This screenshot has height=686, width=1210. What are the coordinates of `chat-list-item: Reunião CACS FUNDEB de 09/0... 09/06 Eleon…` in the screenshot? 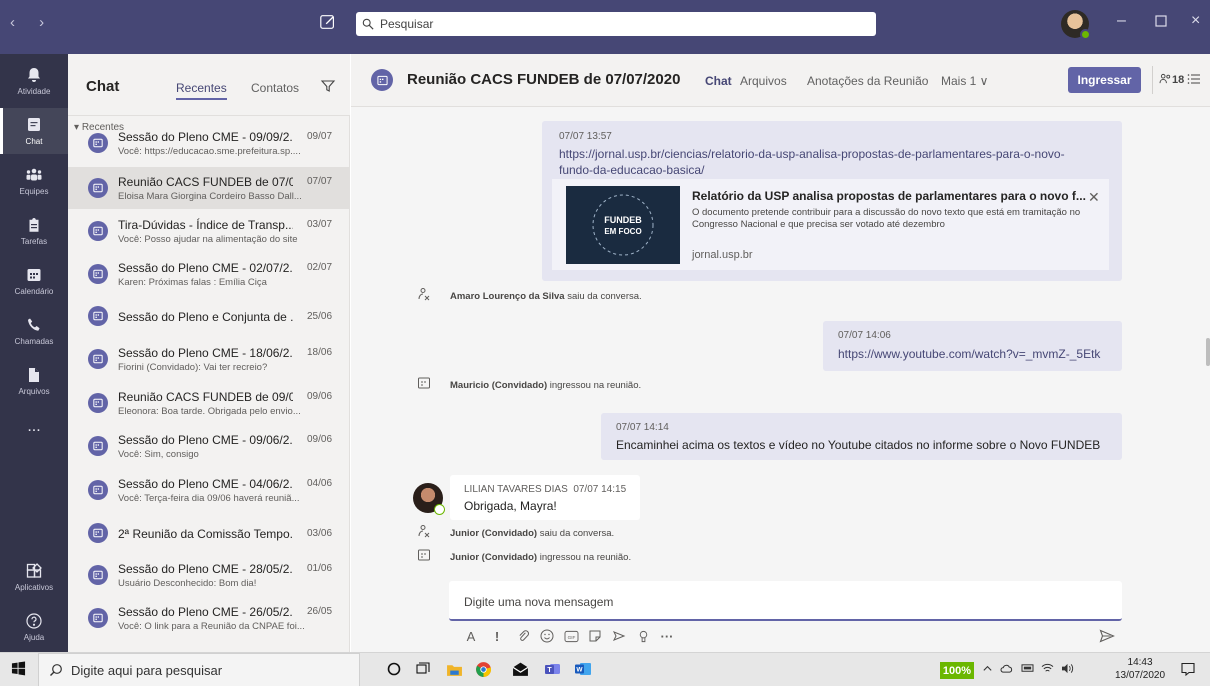 It's located at (209, 403).